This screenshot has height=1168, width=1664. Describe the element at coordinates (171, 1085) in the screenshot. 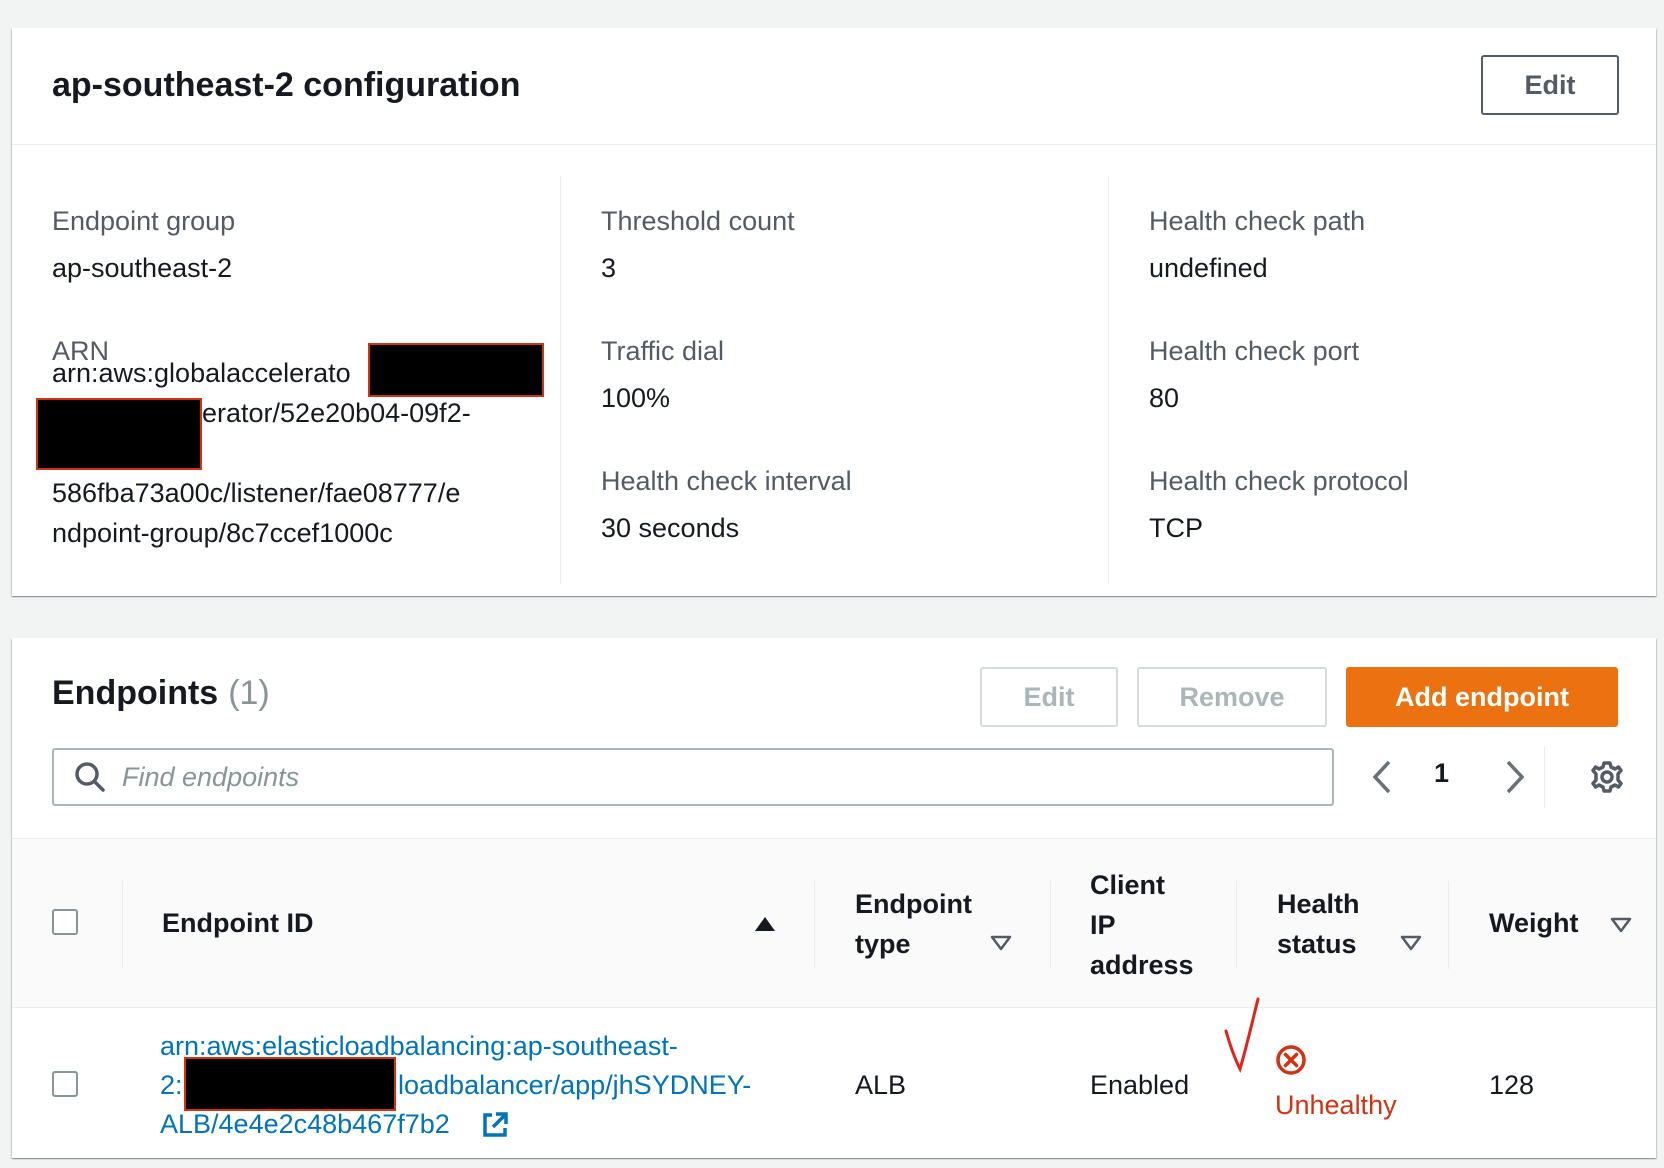

I see `endpoint-id-link-line-2-prefix: 2:` at that location.